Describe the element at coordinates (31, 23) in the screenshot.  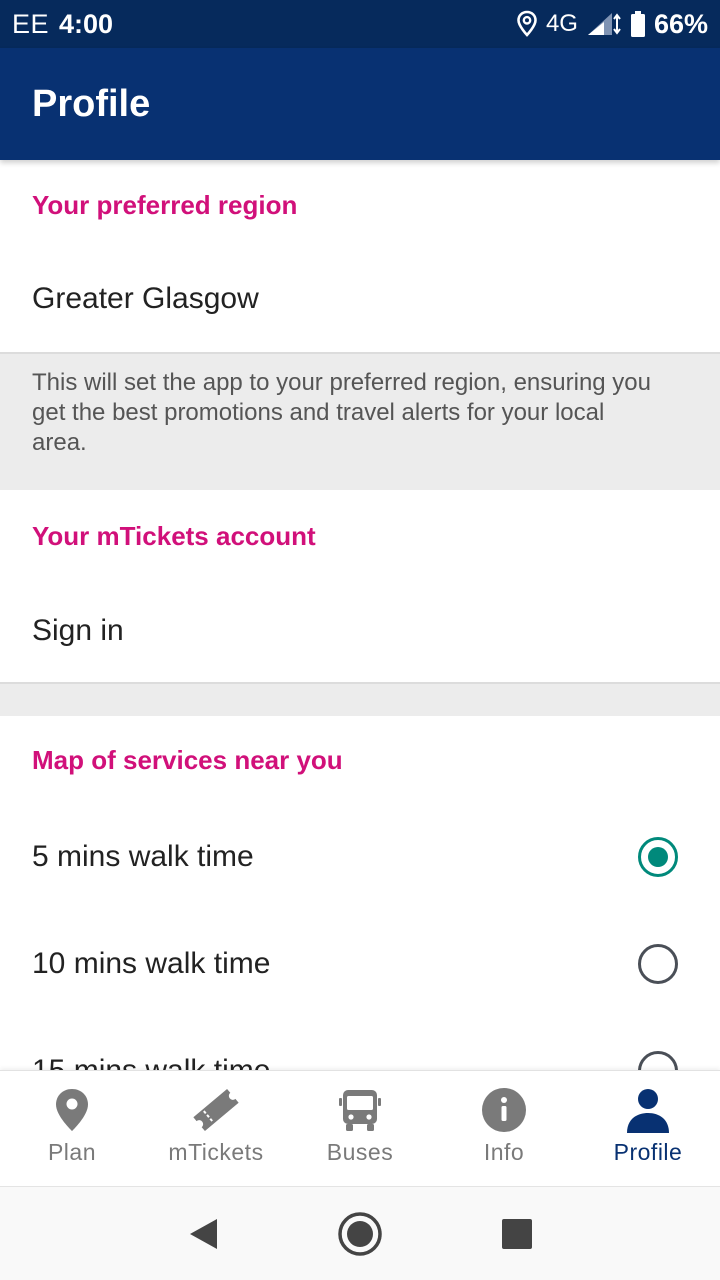
I see `carrier-name: EE` at that location.